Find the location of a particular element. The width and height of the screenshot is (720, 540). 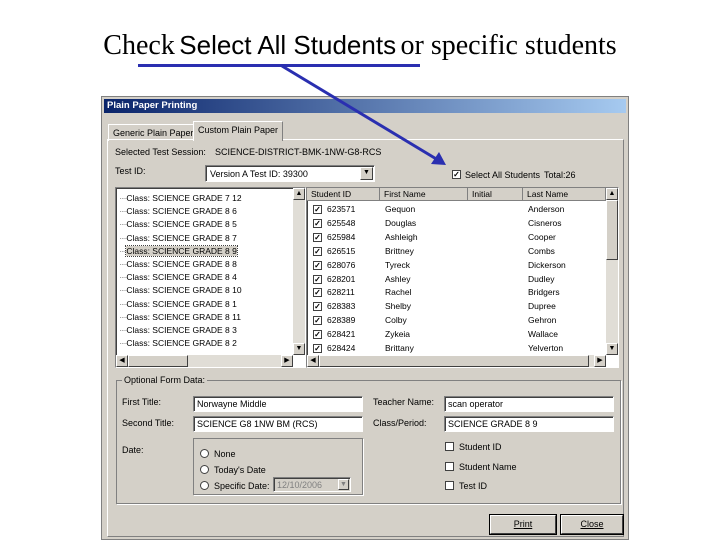

callout-arrow is located at coordinates (363, 114).